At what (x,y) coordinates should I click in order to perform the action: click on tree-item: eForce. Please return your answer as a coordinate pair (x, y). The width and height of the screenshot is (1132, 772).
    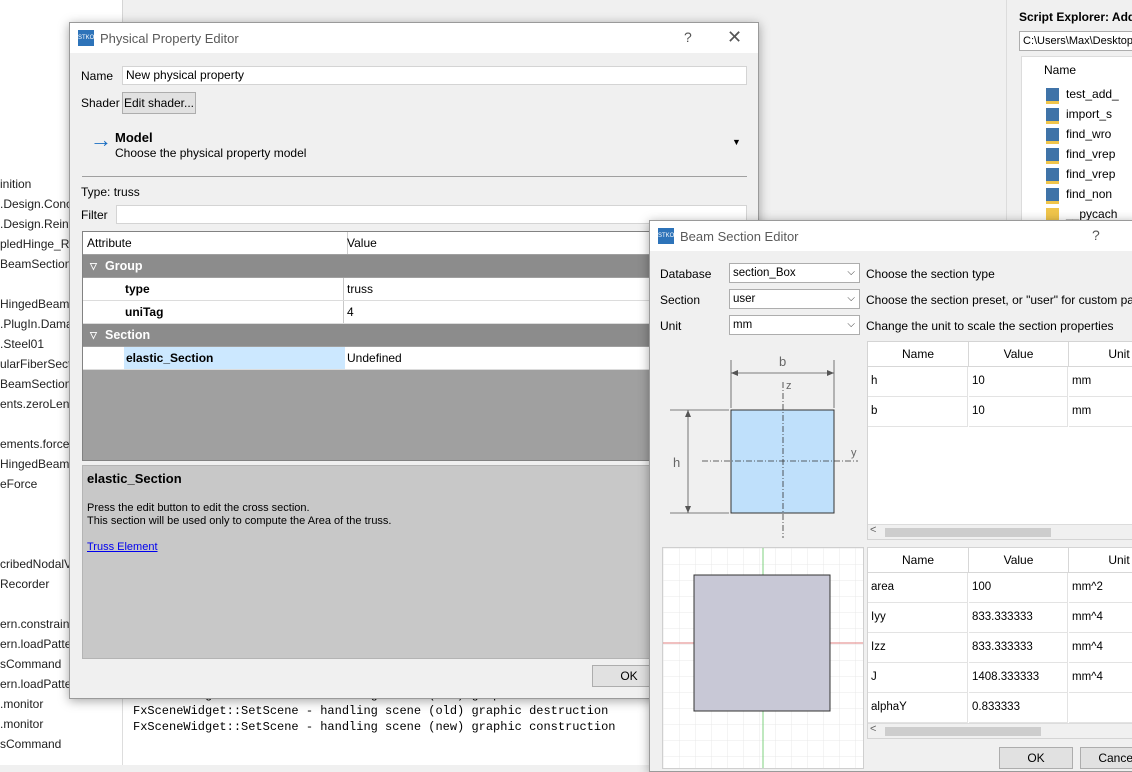
    Looking at the image, I should click on (18, 484).